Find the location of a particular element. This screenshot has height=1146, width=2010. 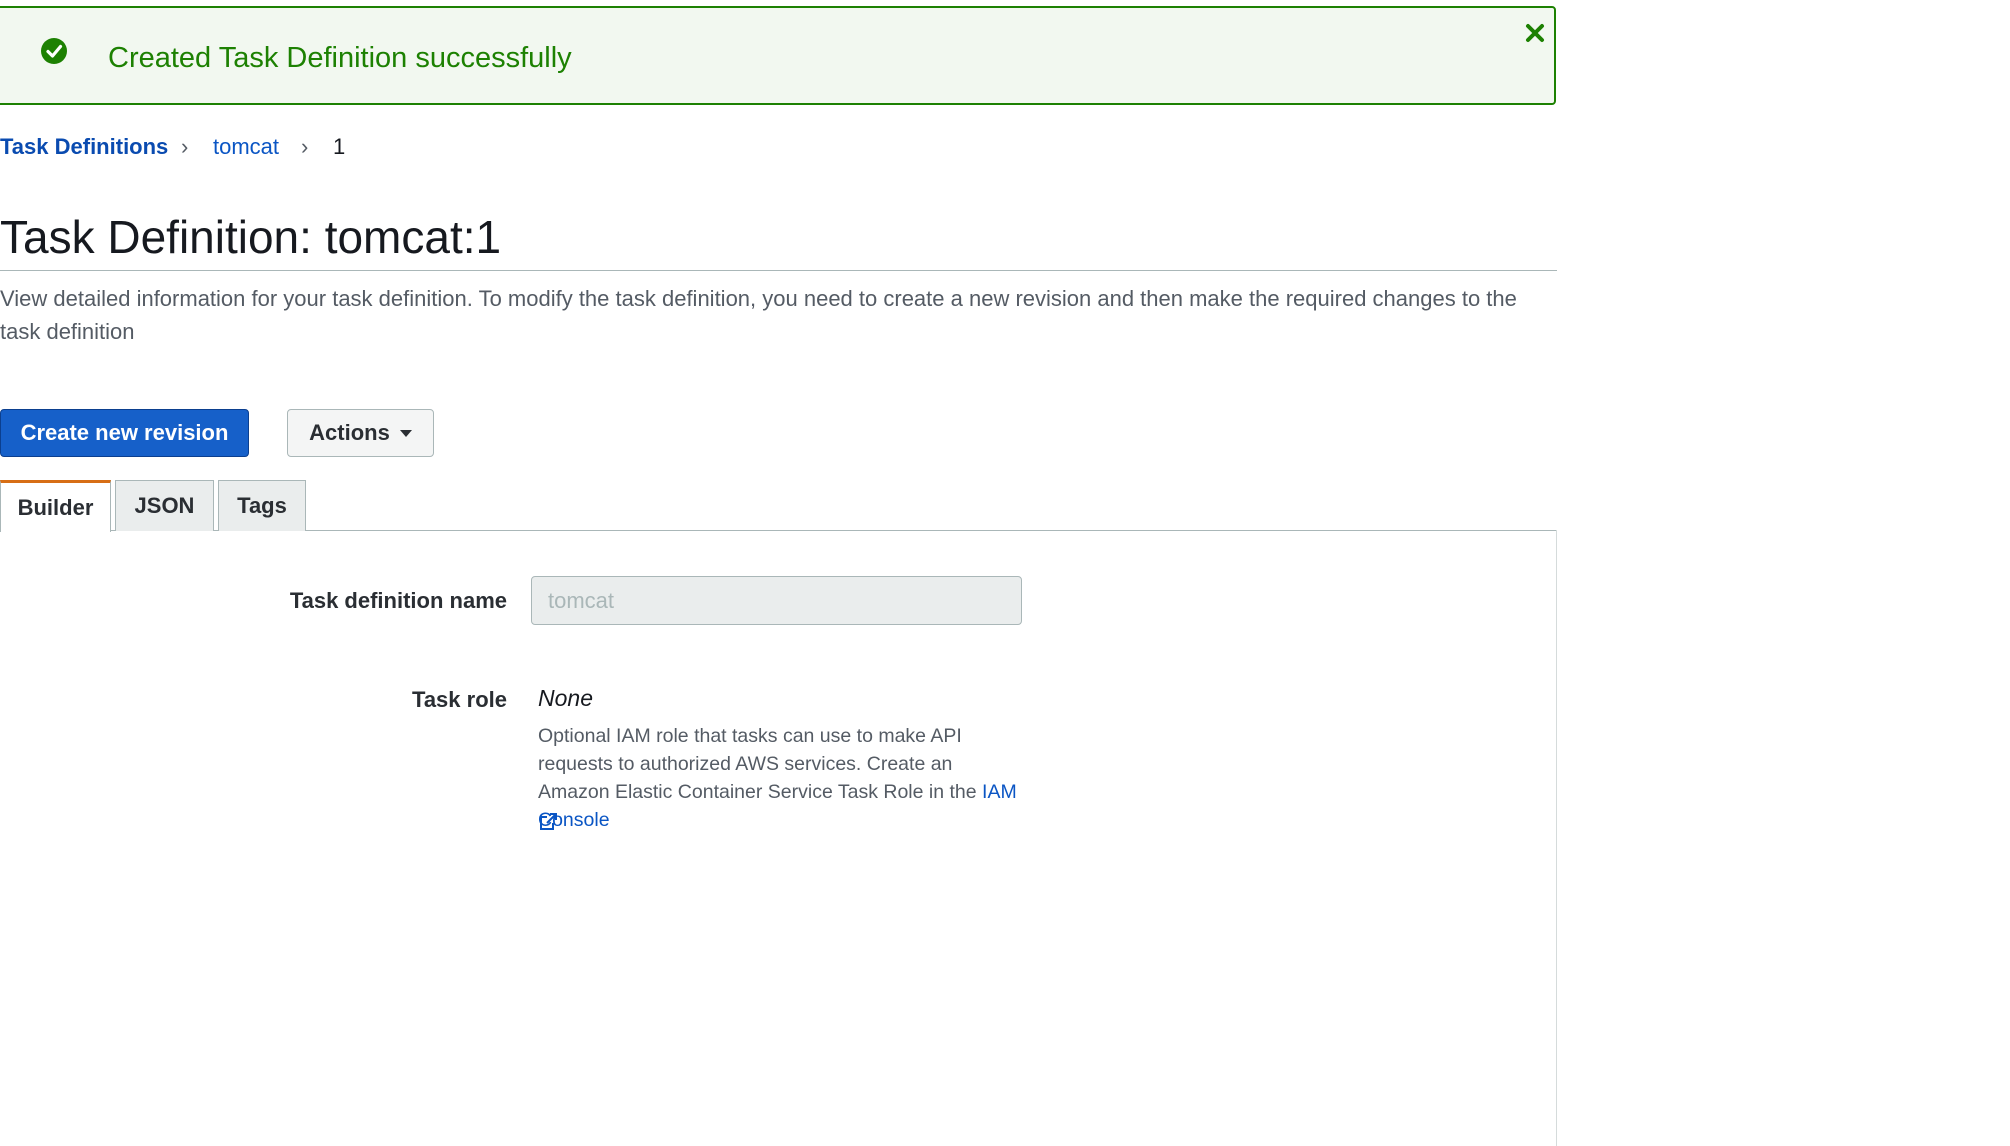

task-definition-name-field is located at coordinates (776, 600).